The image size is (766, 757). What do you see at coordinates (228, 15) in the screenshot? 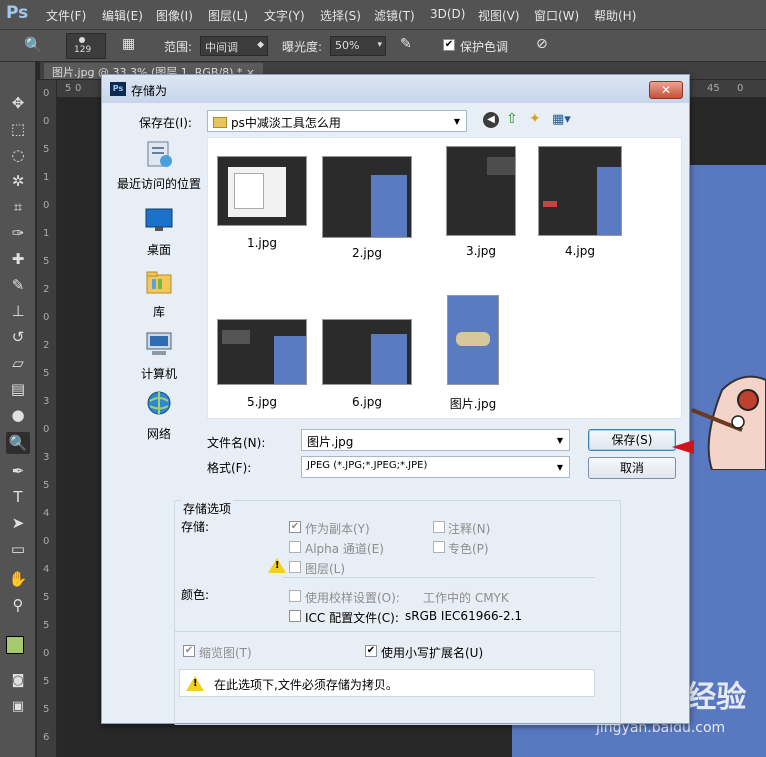
I see `menu-layer: 图层(L)` at bounding box center [228, 15].